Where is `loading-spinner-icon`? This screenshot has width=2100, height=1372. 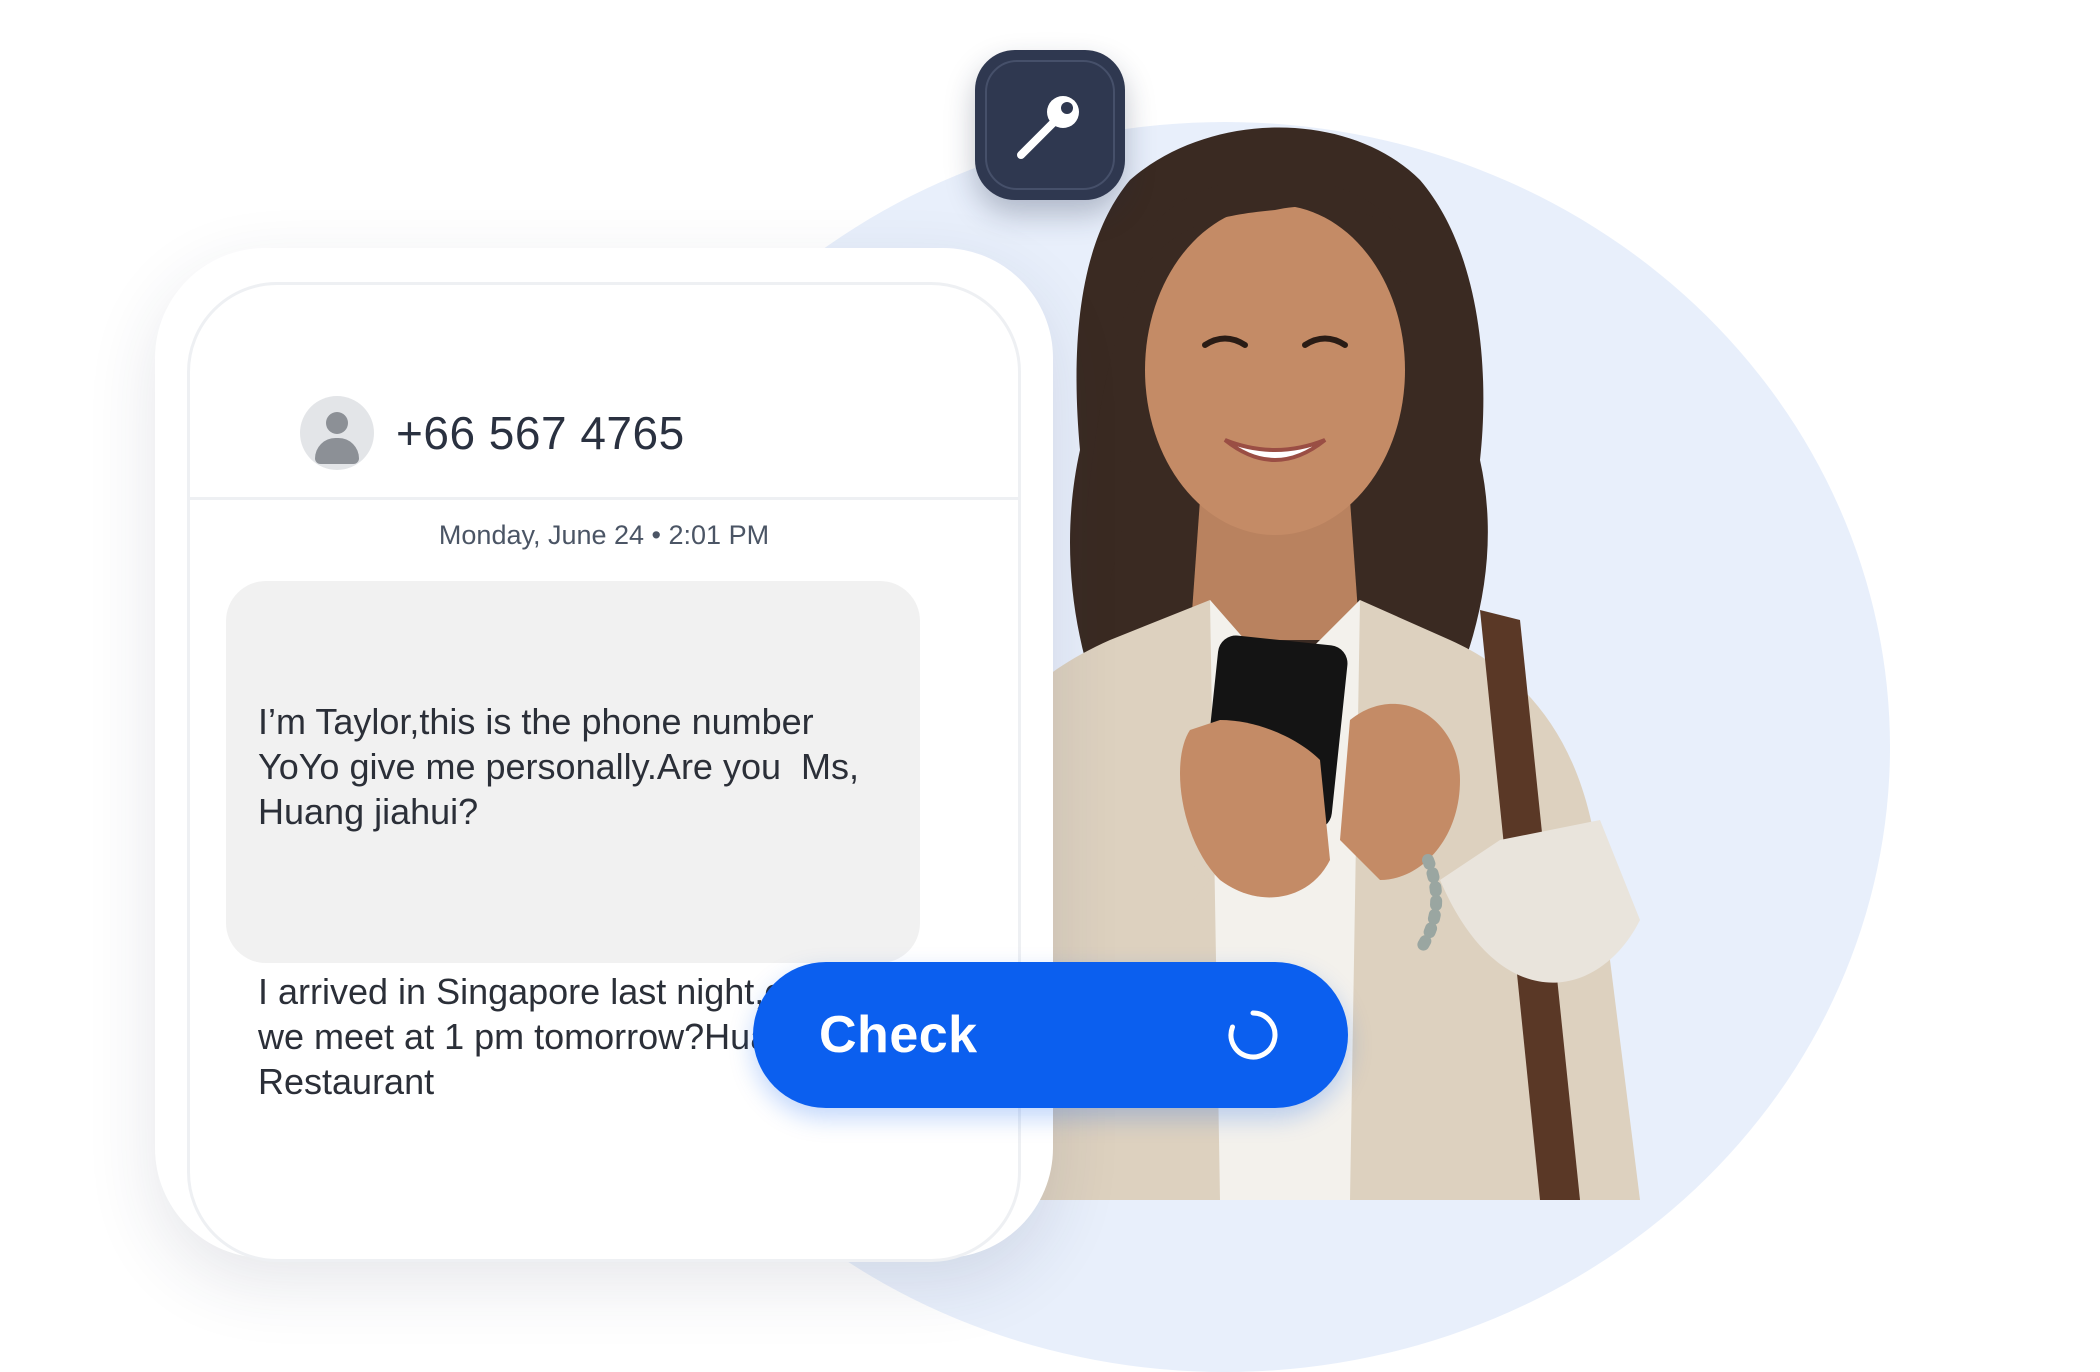 loading-spinner-icon is located at coordinates (1253, 1035).